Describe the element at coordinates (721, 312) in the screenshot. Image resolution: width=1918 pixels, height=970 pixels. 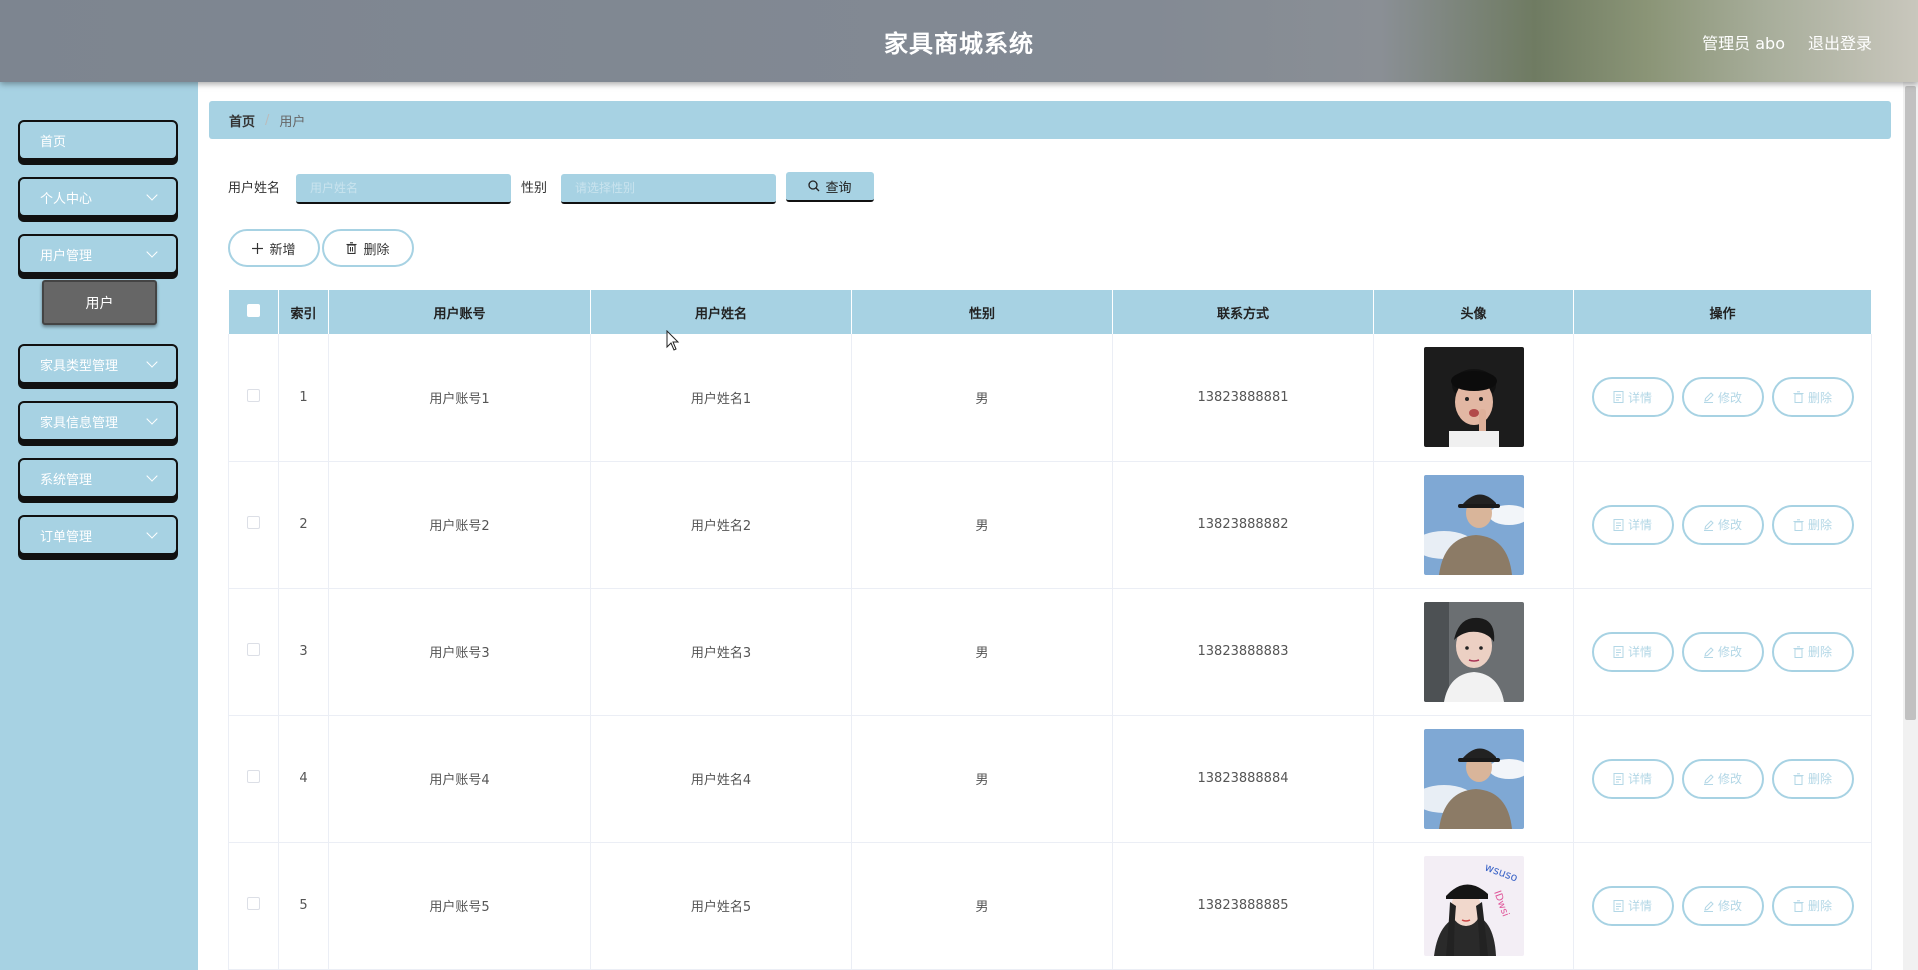
I see `column-header: 用户姓名` at that location.